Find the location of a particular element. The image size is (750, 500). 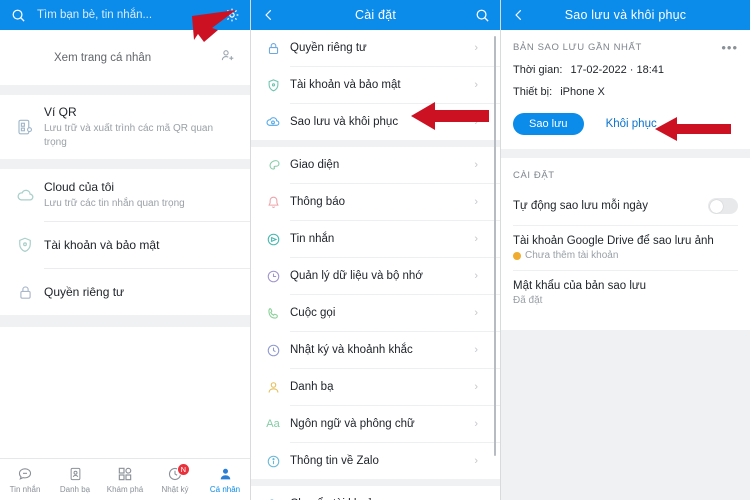

add-friend-icon is located at coordinates (228, 57).